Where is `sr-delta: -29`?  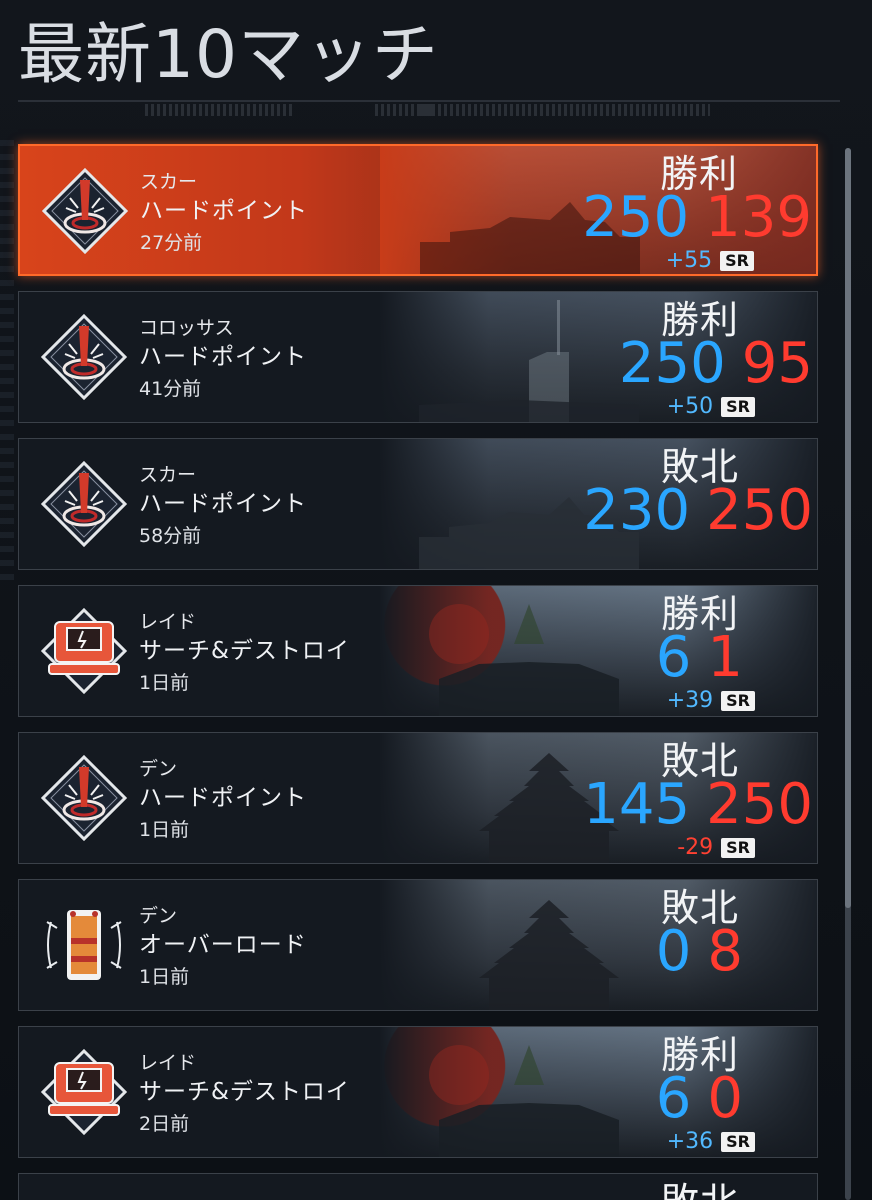 sr-delta: -29 is located at coordinates (695, 847).